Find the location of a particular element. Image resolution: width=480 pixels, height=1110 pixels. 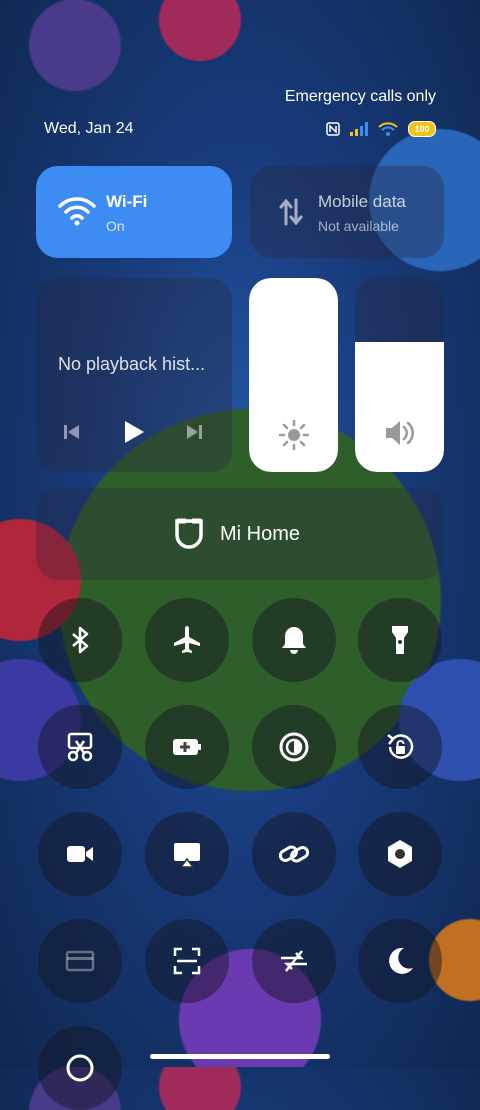

screenshot-toggle is located at coordinates (80, 747).